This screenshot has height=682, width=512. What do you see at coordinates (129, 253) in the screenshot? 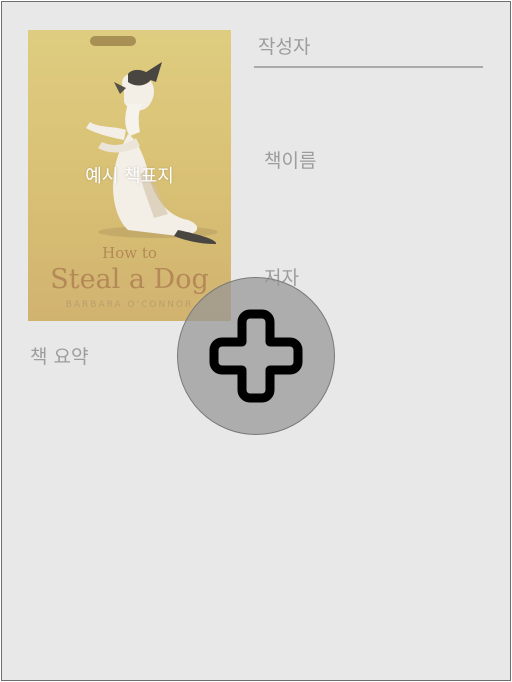
I see `cover-title-small: How to` at bounding box center [129, 253].